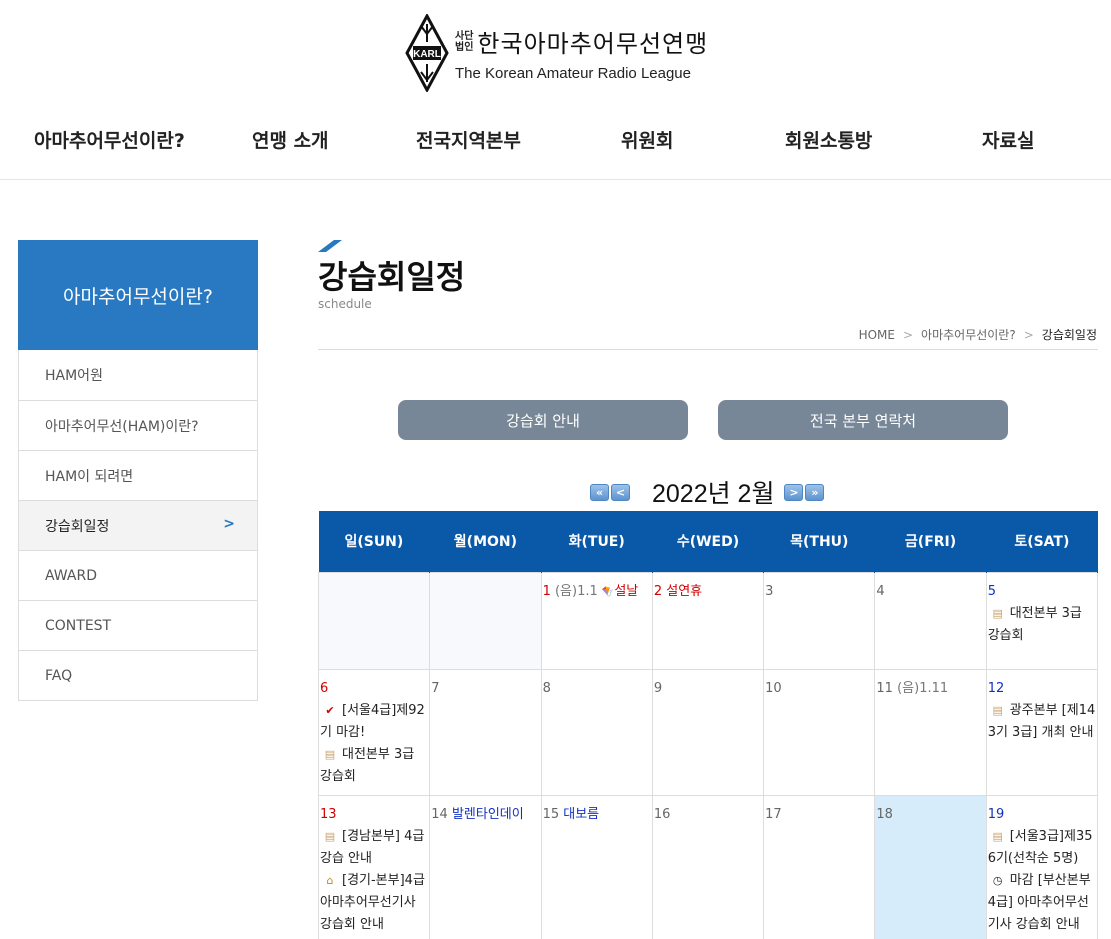 The image size is (1111, 939). What do you see at coordinates (794, 492) in the screenshot?
I see `next-month-button: >` at bounding box center [794, 492].